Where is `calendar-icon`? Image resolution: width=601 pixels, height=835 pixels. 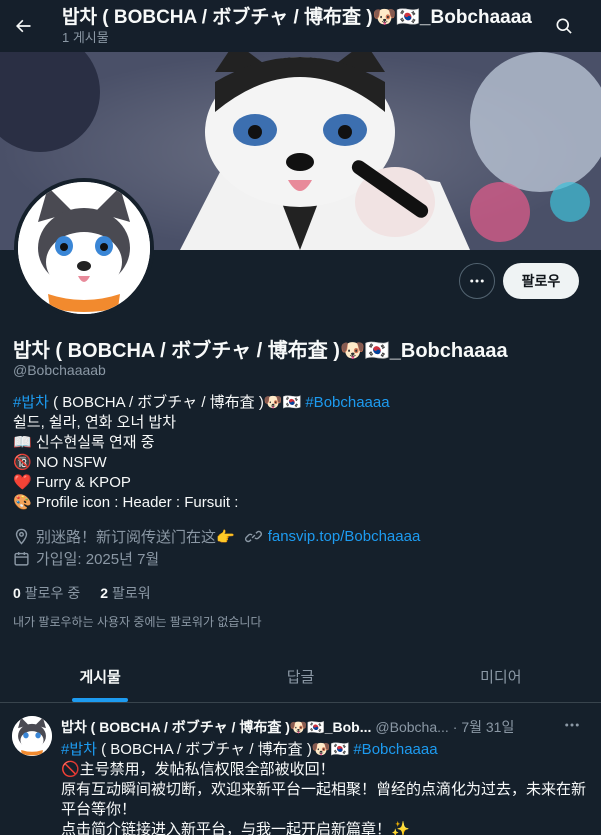 calendar-icon is located at coordinates (21, 559).